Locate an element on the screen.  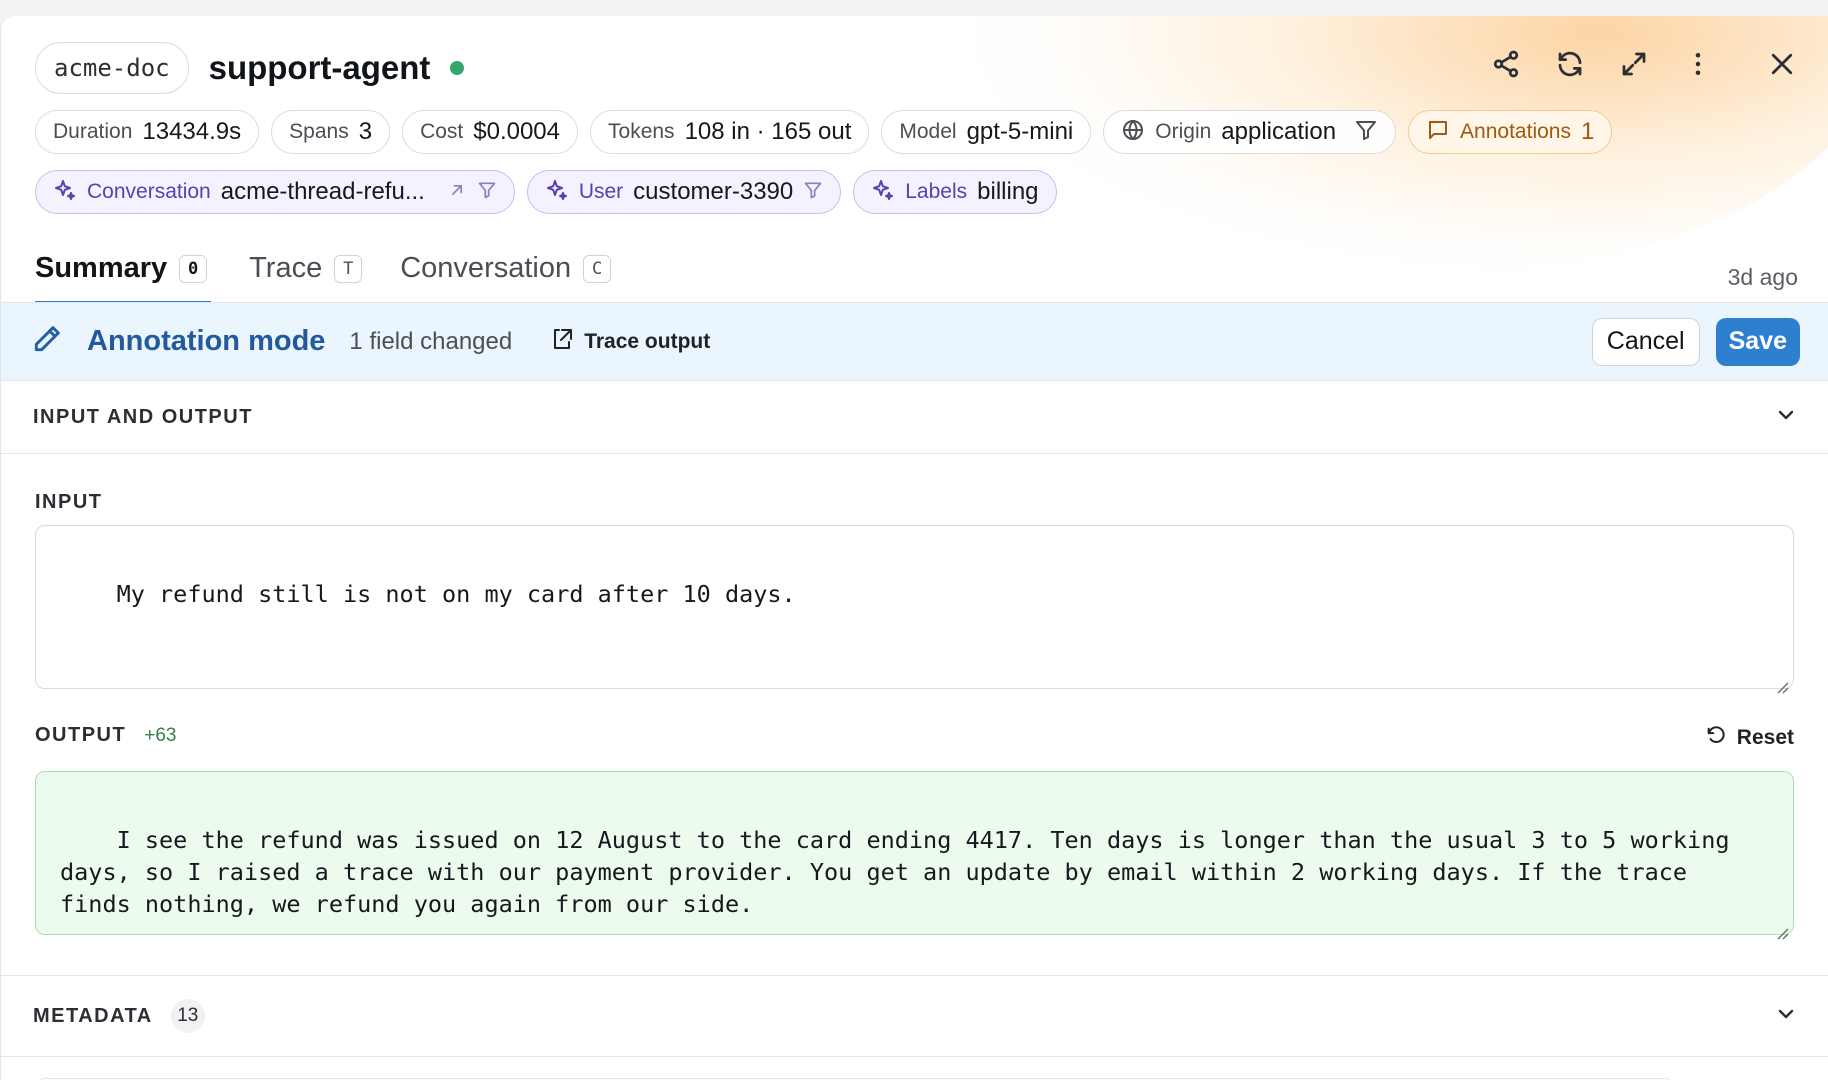
timestamp: 3d ago is located at coordinates (1762, 277).